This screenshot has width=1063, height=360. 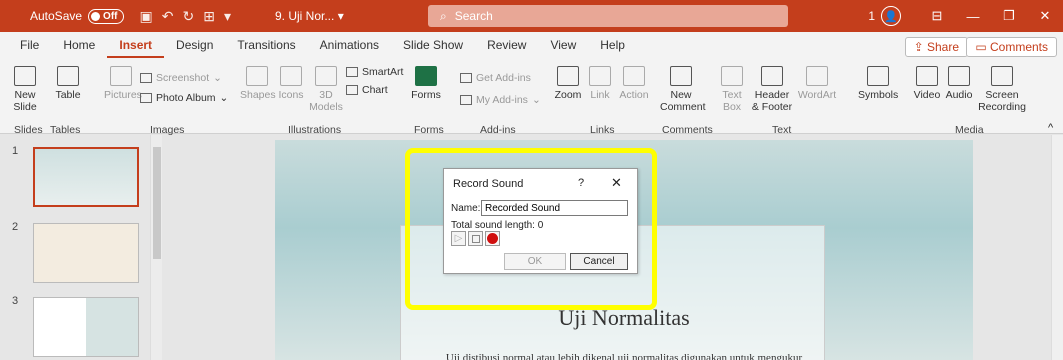 I want to click on header-footer-icon, so click(x=772, y=76).